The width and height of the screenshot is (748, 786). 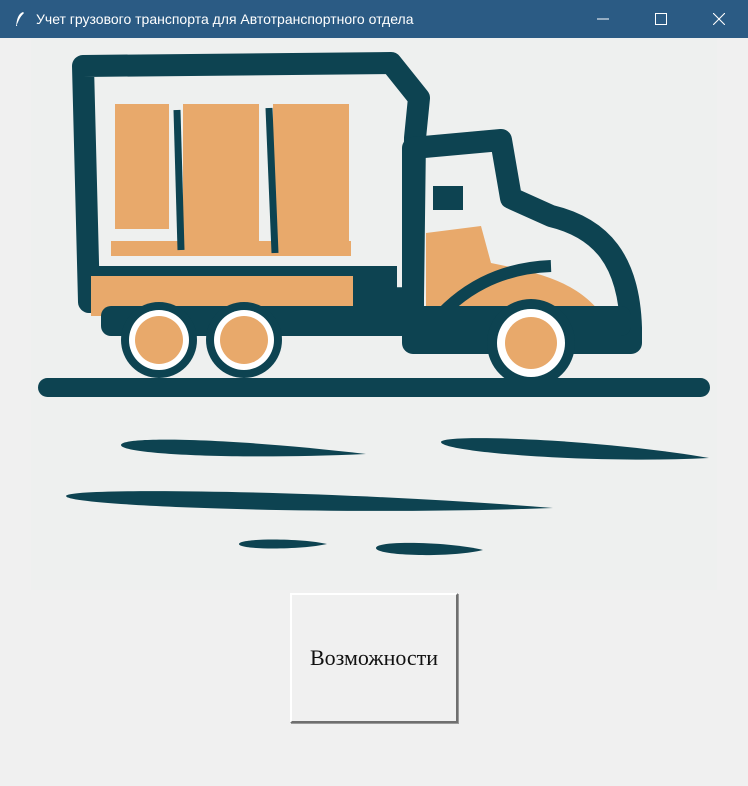 I want to click on close-icon, so click(x=719, y=19).